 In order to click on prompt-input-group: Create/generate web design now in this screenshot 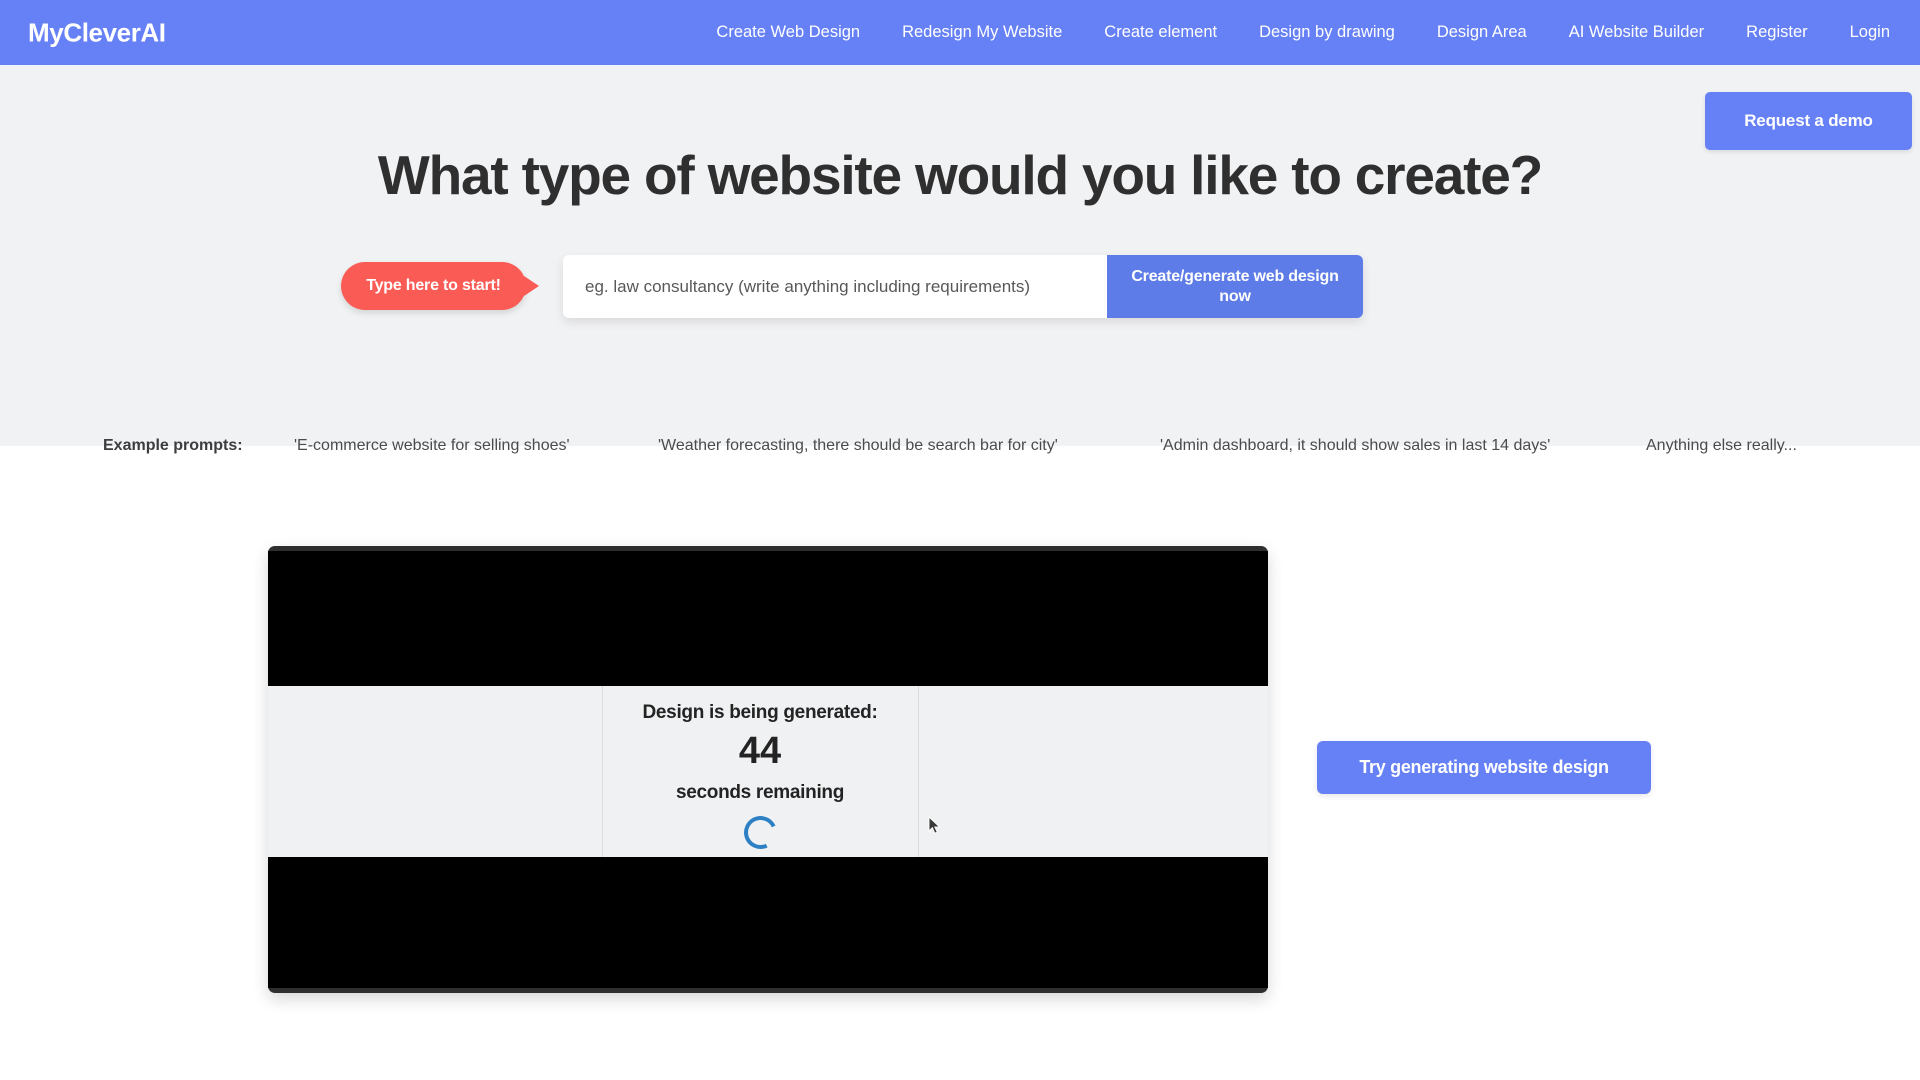, I will do `click(963, 286)`.